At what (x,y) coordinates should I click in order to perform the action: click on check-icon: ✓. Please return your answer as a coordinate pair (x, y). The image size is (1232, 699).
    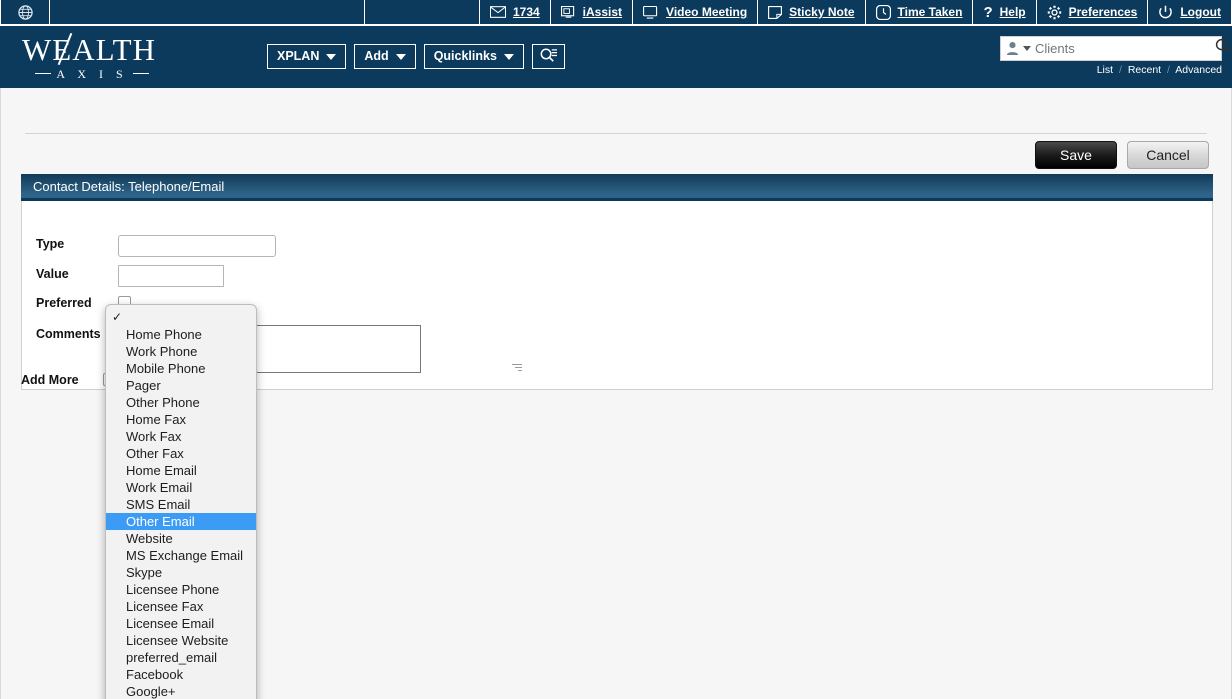
    Looking at the image, I should click on (117, 317).